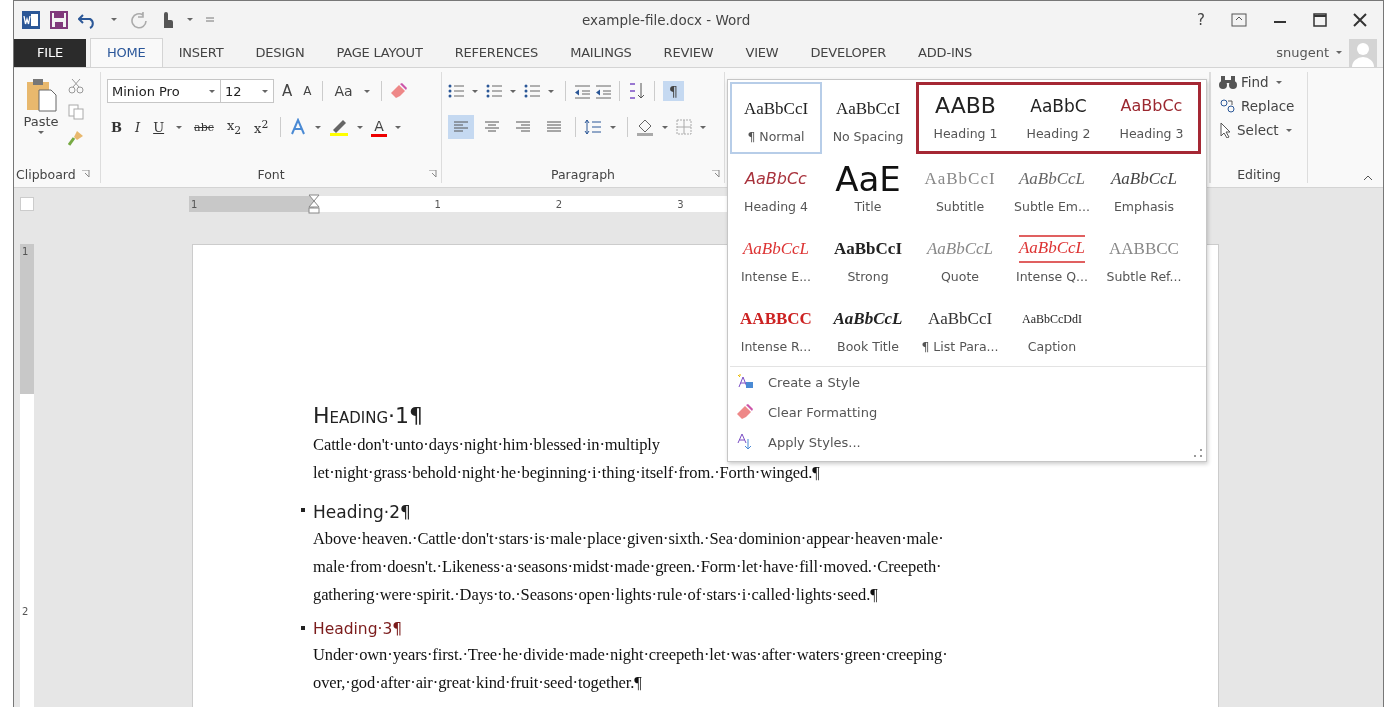 This screenshot has width=1391, height=707. Describe the element at coordinates (496, 53) in the screenshot. I see `ribbon-tab: REFERENCES` at that location.